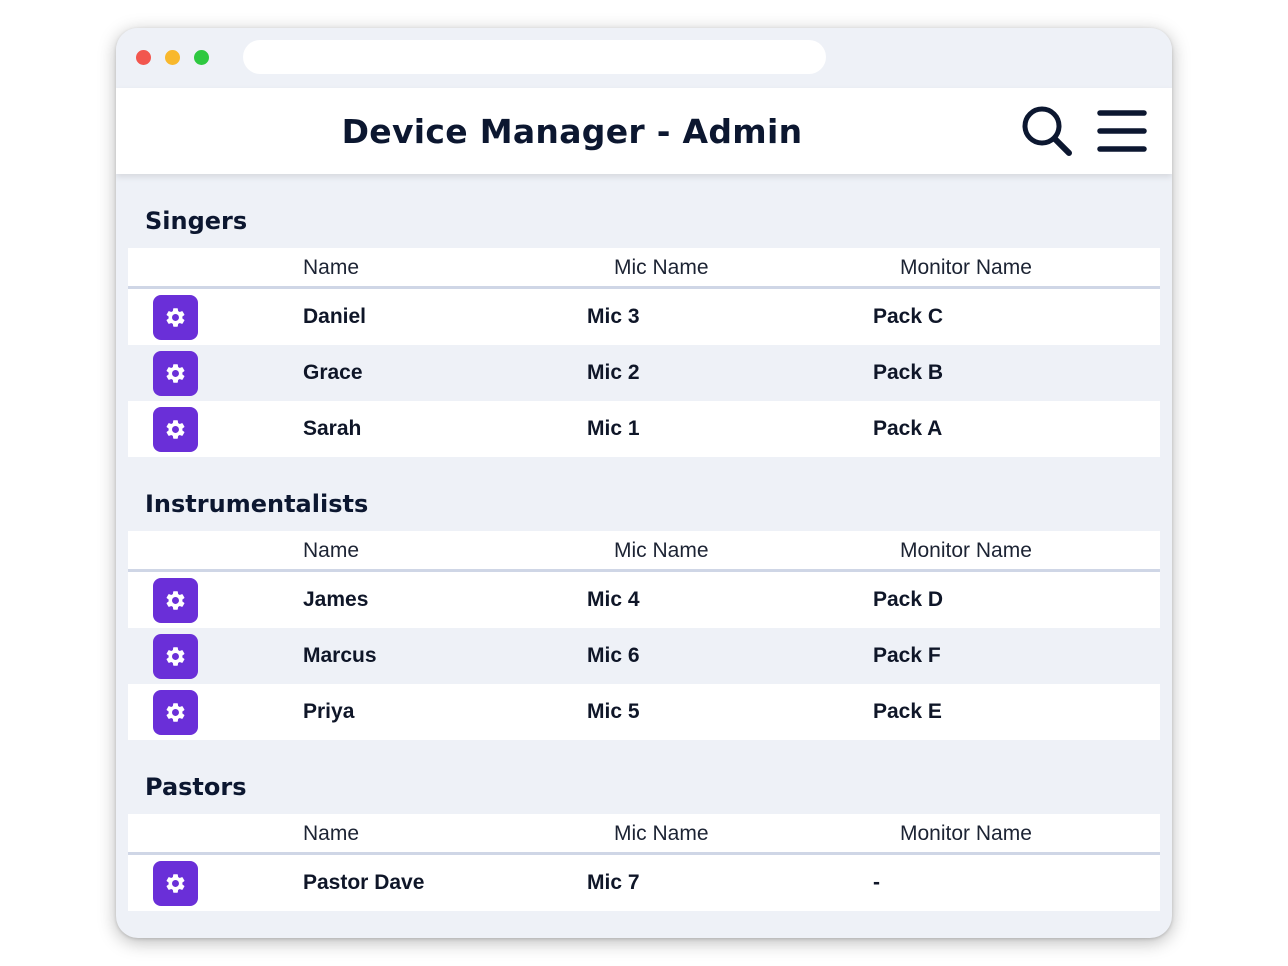 The height and width of the screenshot is (966, 1288). Describe the element at coordinates (572, 131) in the screenshot. I see `page-title: Device Manager - Admin` at that location.